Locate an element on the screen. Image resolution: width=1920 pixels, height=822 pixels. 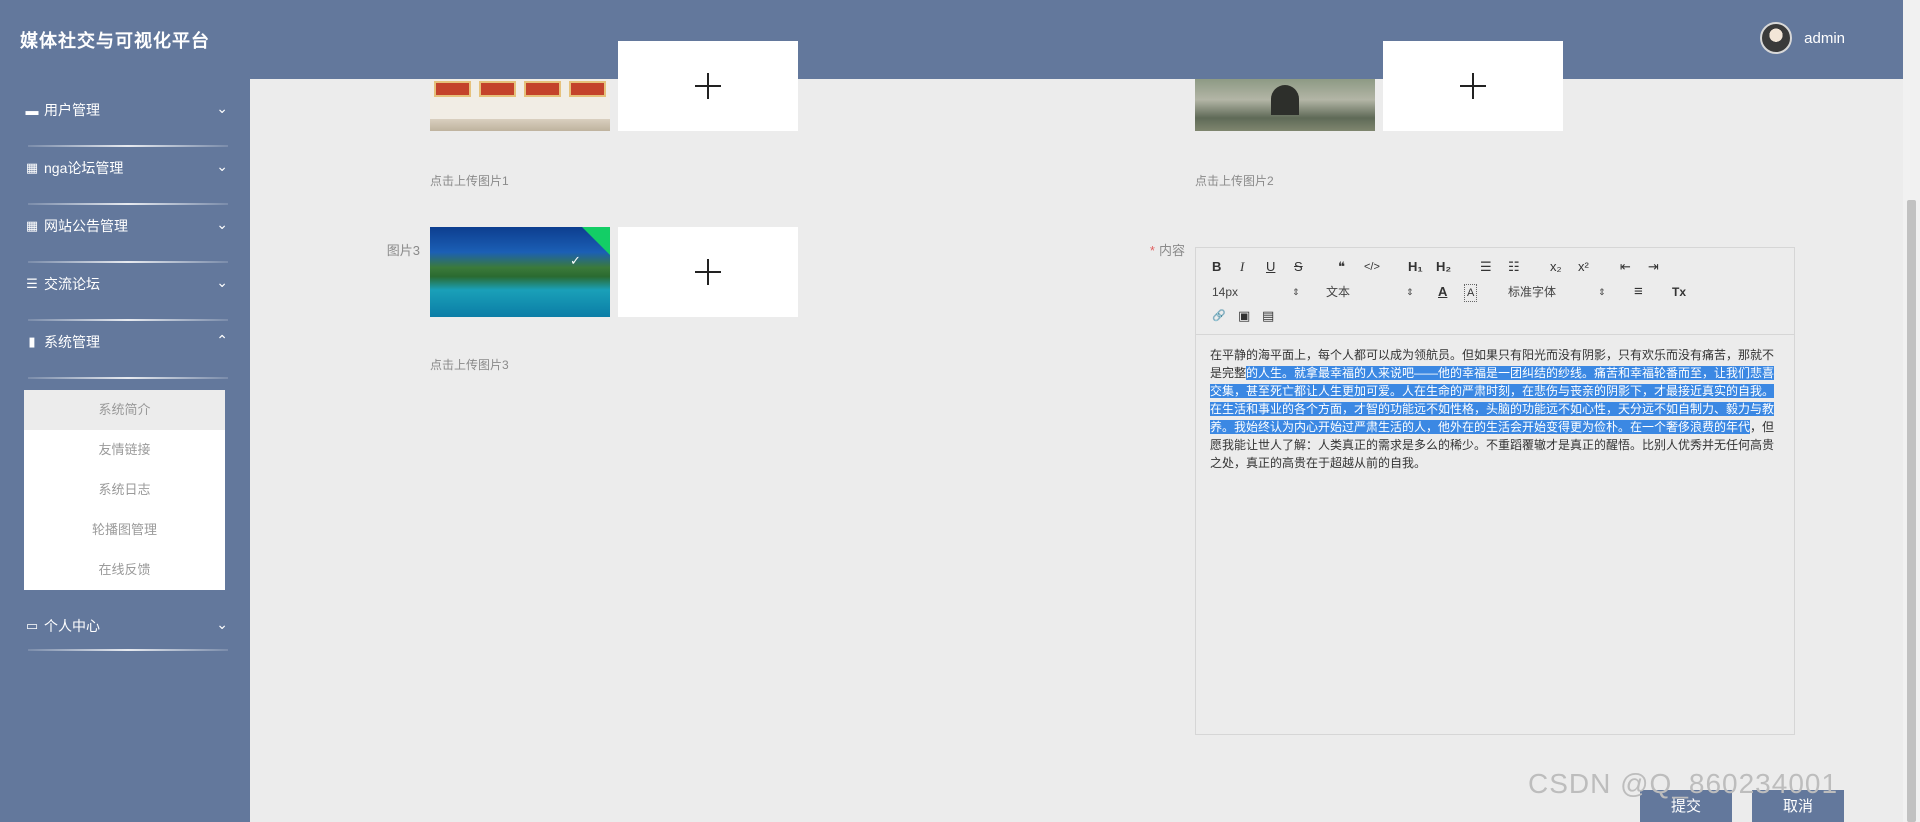
scrollbar-thumb is located at coordinates (1911, 511).